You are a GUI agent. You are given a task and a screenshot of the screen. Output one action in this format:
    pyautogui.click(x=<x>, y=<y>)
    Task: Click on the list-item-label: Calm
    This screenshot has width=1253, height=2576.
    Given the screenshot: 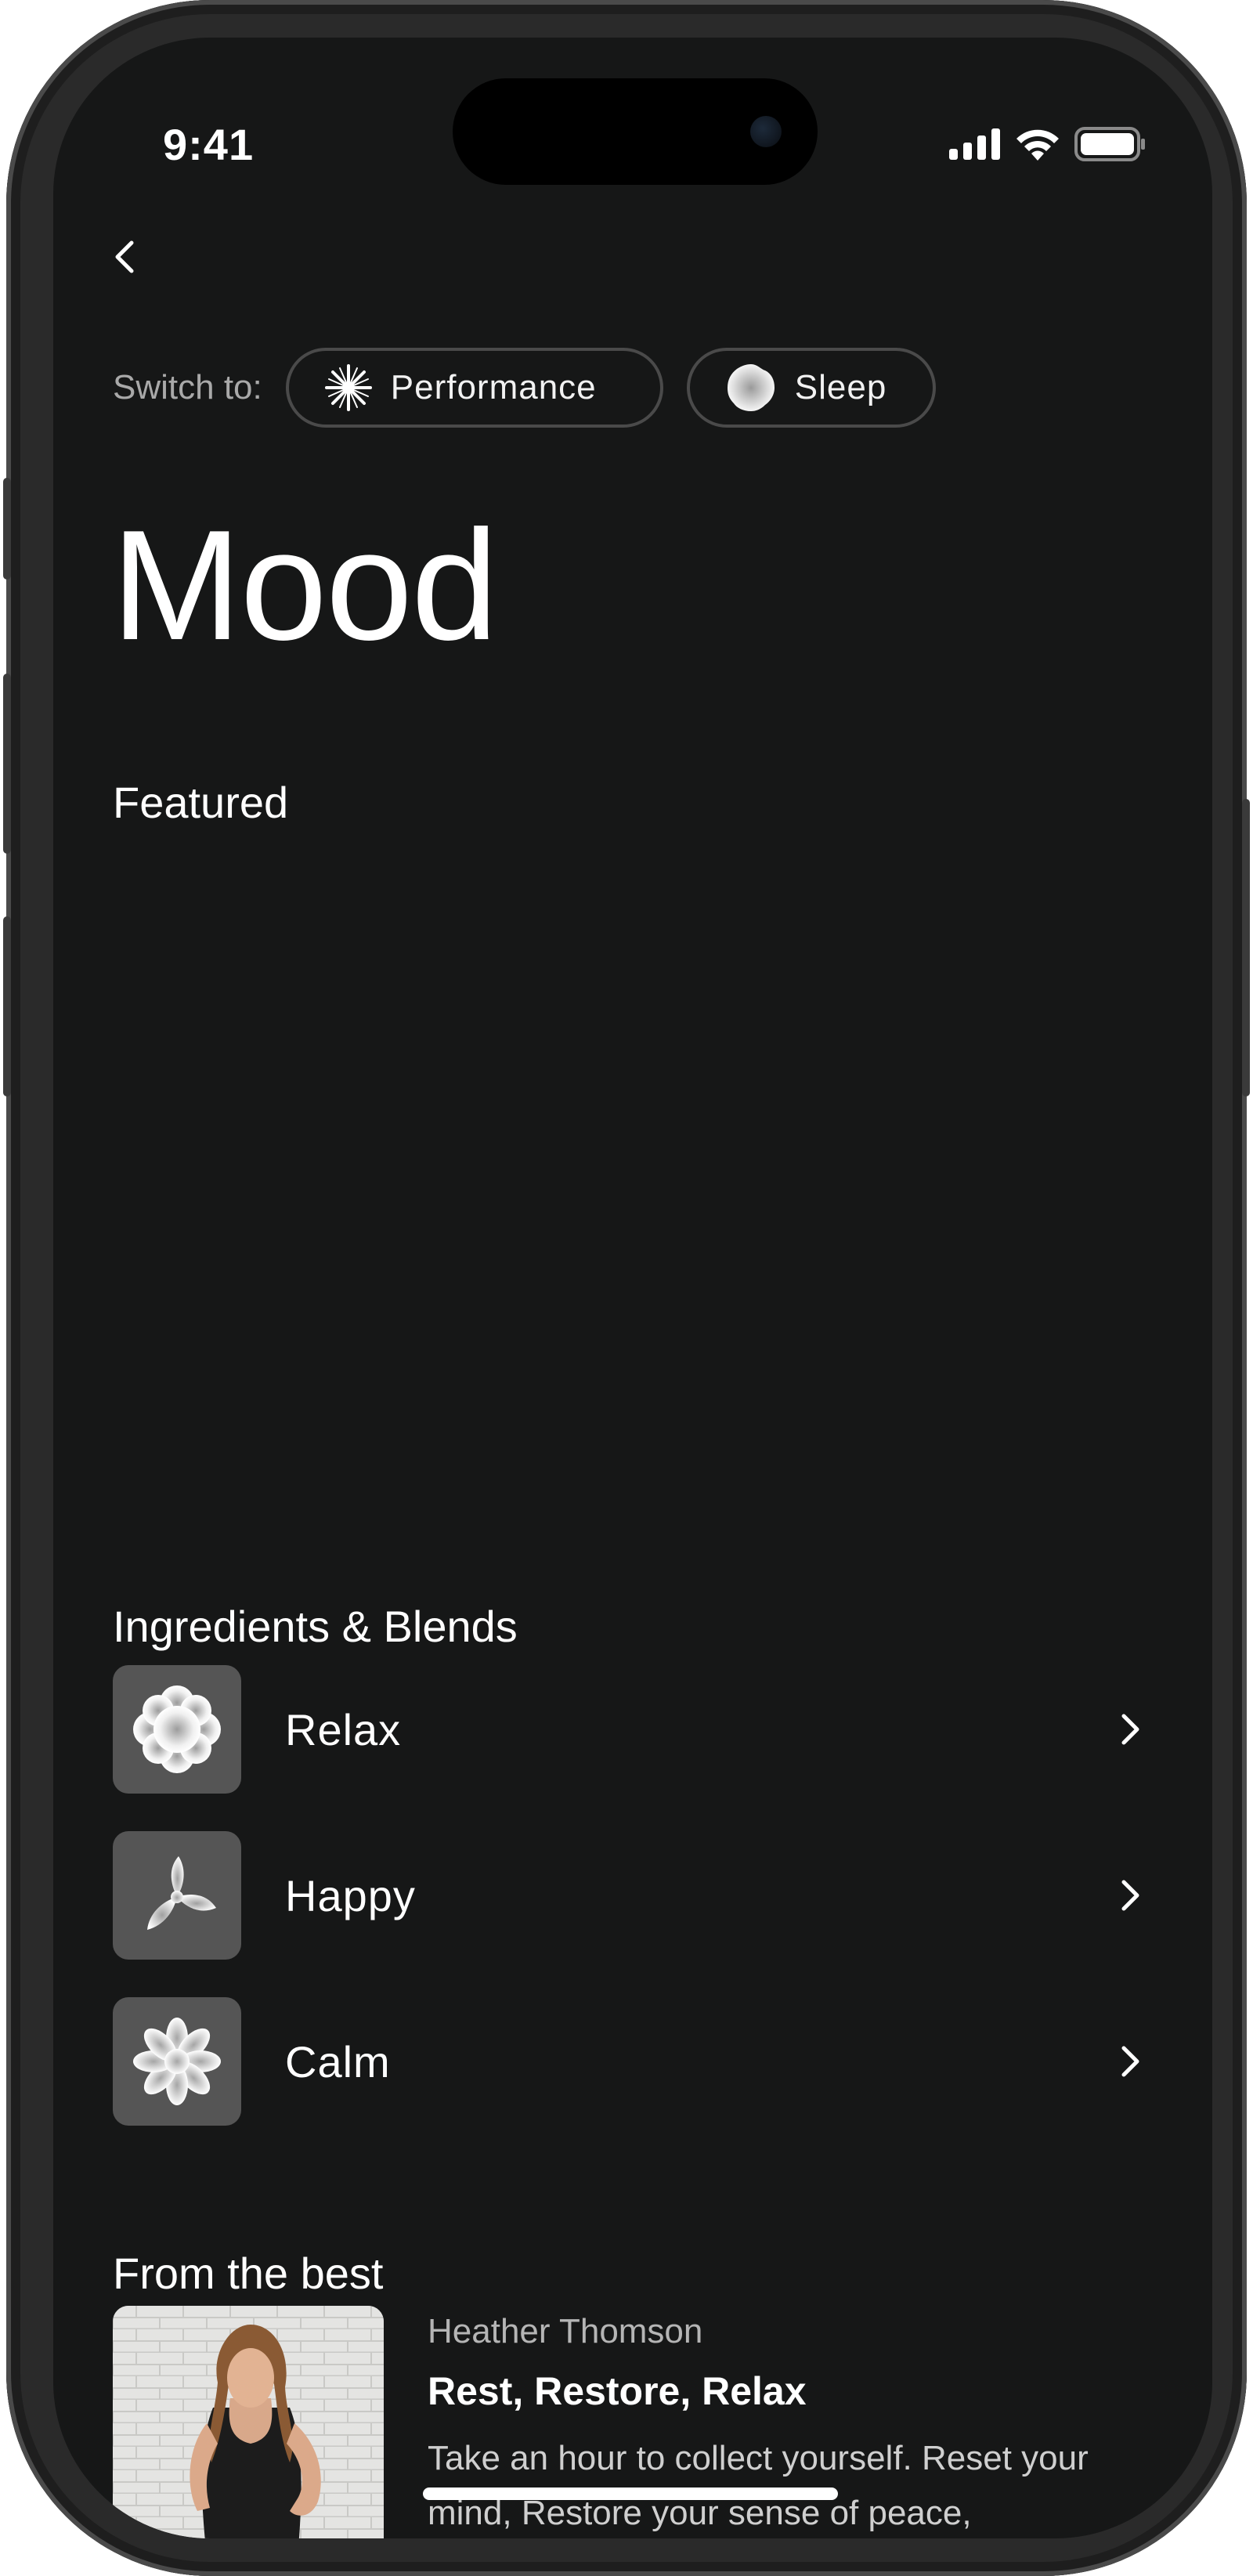 What is the action you would take?
    pyautogui.click(x=338, y=2061)
    